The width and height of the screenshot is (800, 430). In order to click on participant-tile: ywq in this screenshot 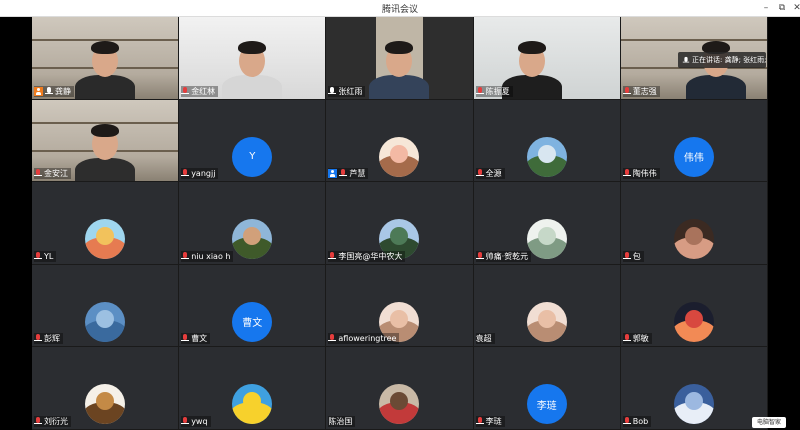, I will do `click(252, 388)`.